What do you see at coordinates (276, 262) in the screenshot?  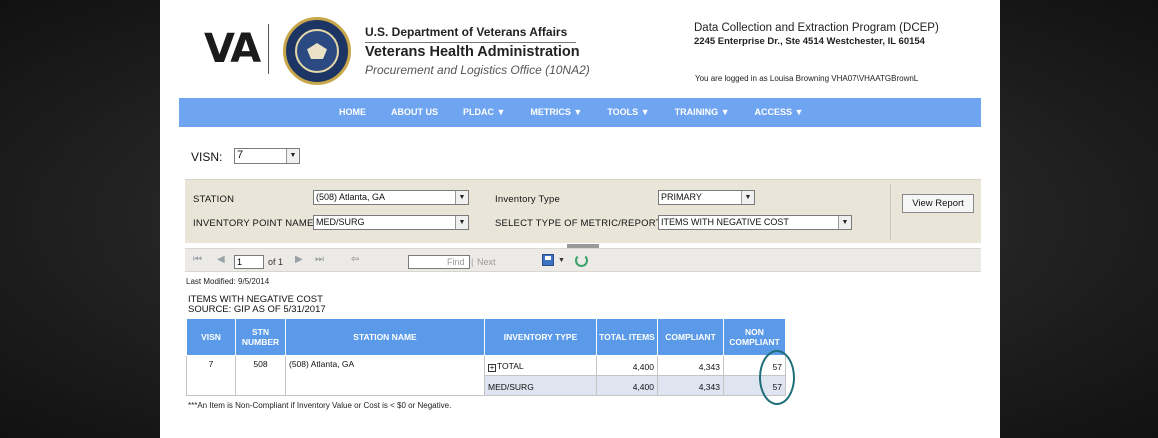 I see `page-count: of 1` at bounding box center [276, 262].